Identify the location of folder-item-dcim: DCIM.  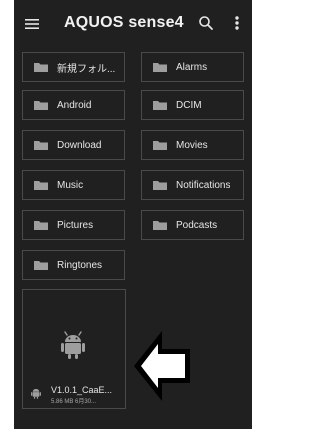
(192, 105).